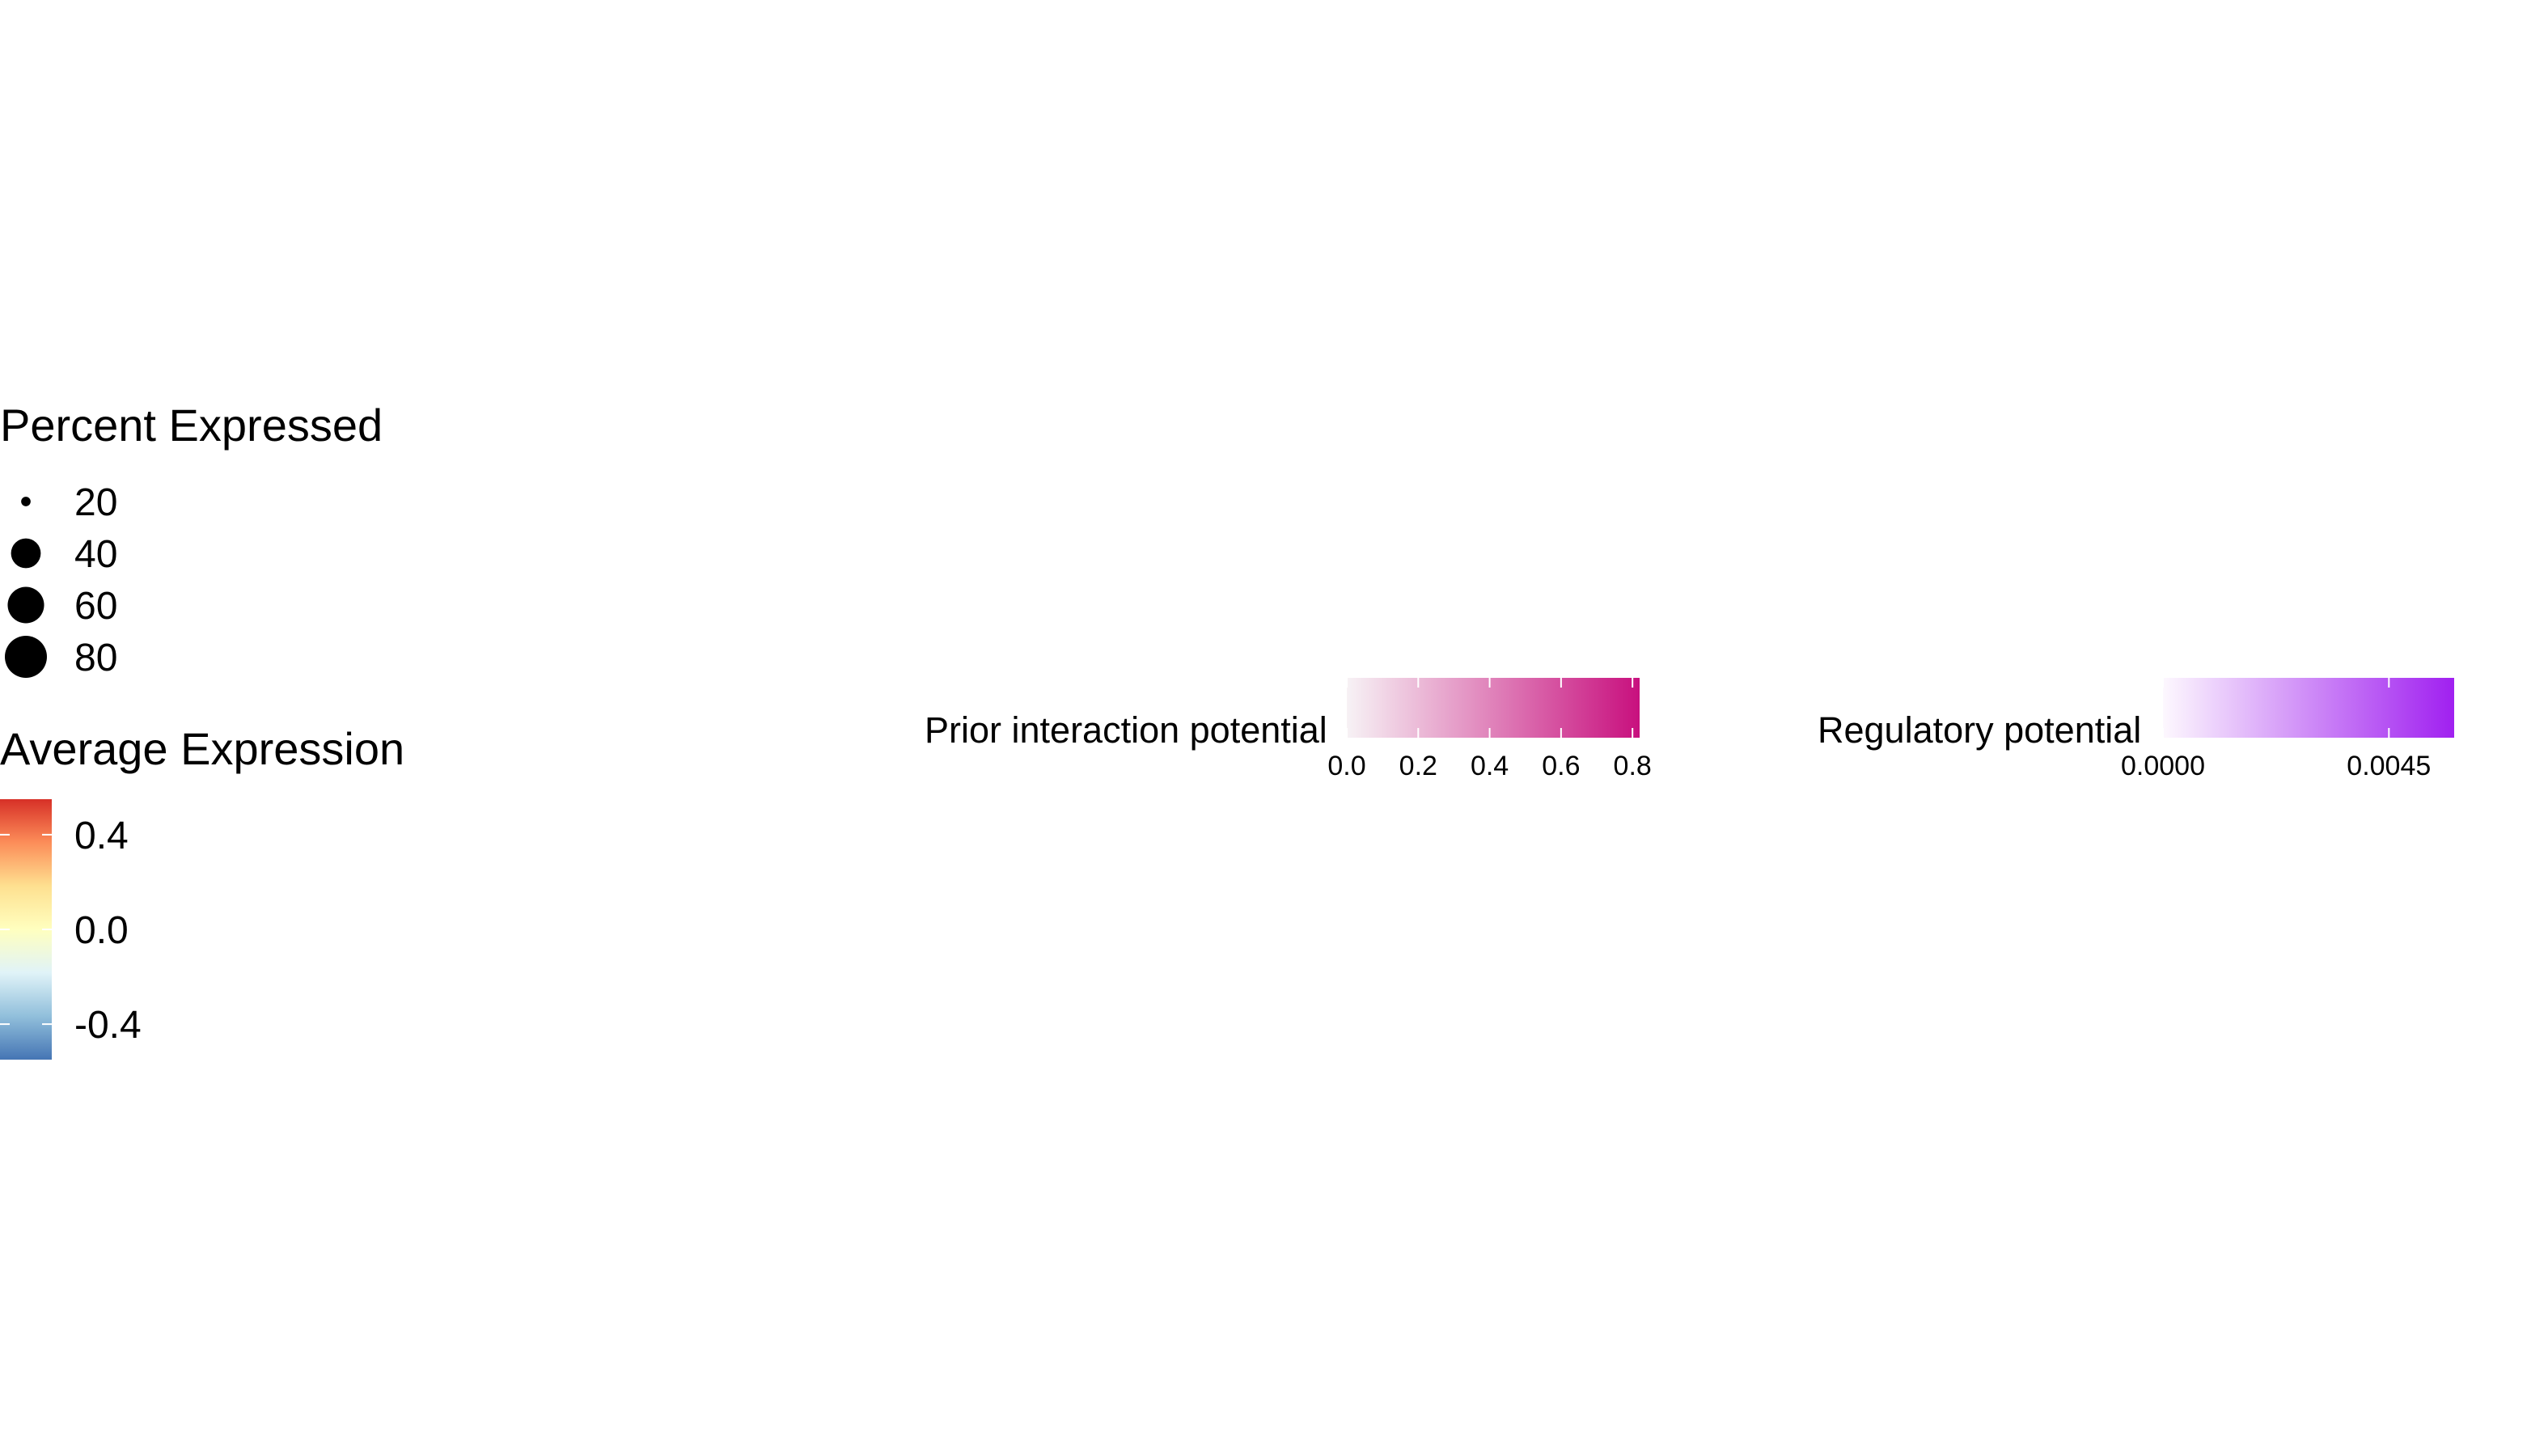 This screenshot has width=2548, height=1456. Describe the element at coordinates (95, 658) in the screenshot. I see `size-legend-label: 80` at that location.